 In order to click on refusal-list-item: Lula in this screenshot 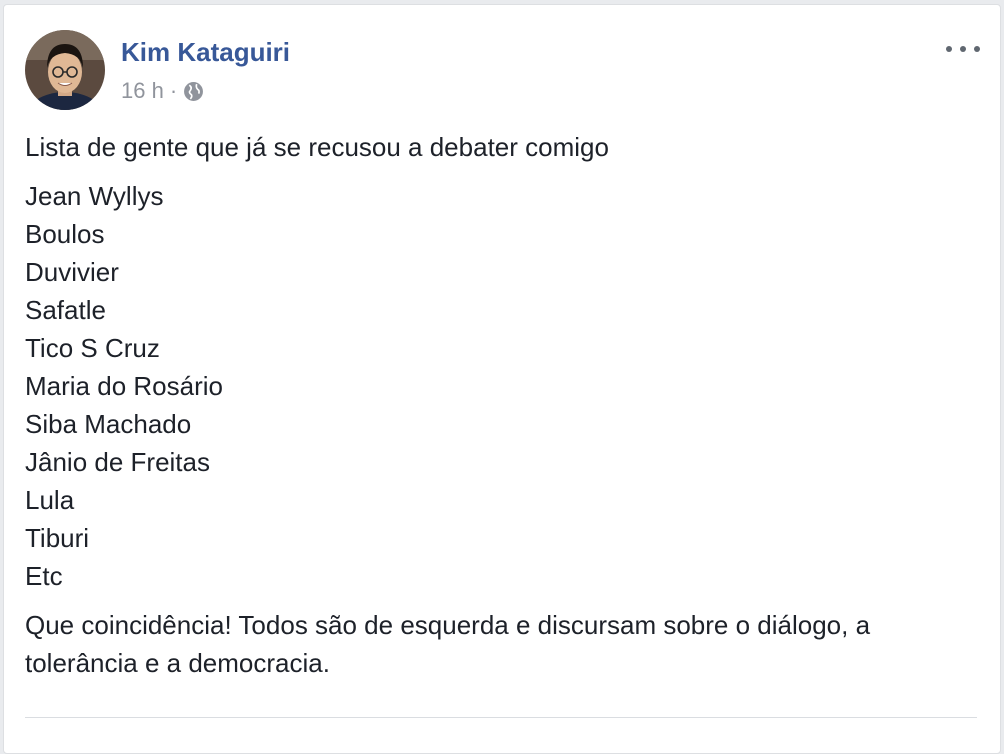, I will do `click(50, 500)`.